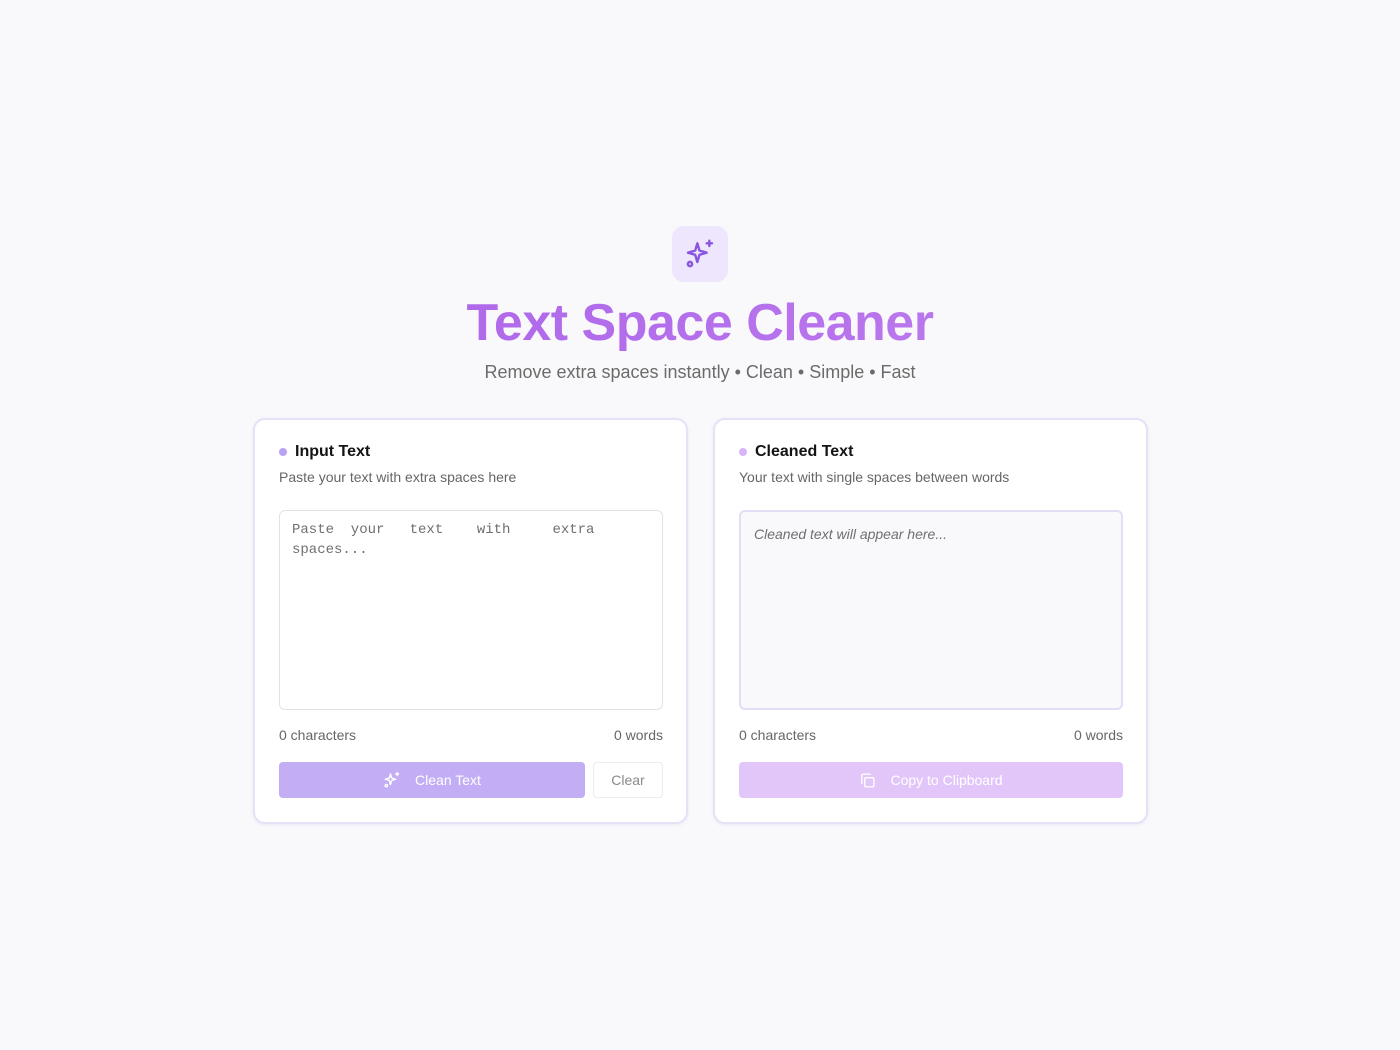  What do you see at coordinates (804, 451) in the screenshot?
I see `output-card-title: Cleaned Text` at bounding box center [804, 451].